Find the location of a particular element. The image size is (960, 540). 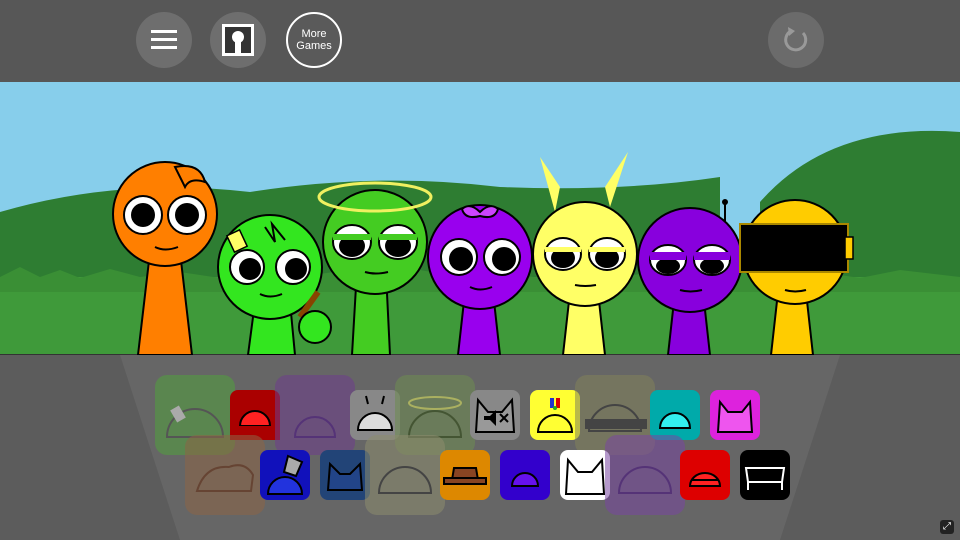

red-cap-icon is located at coordinates (705, 475).